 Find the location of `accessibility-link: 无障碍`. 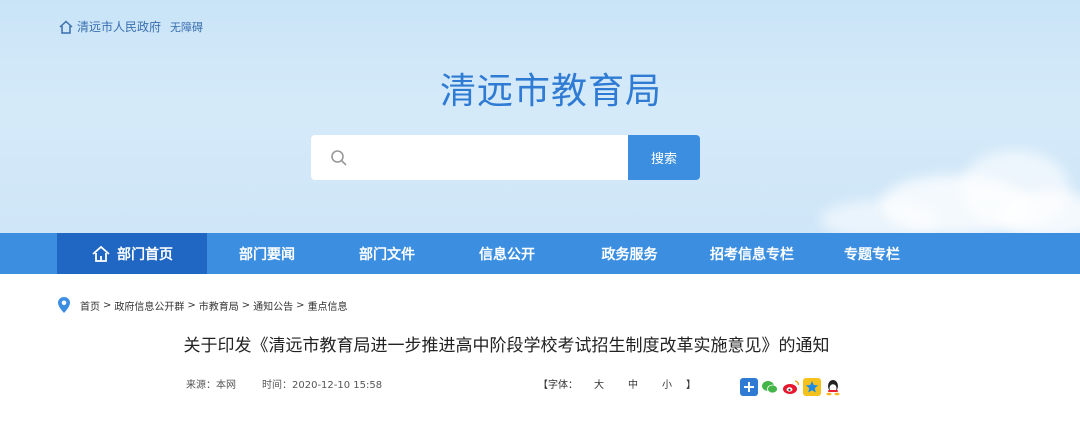

accessibility-link: 无障碍 is located at coordinates (186, 27).